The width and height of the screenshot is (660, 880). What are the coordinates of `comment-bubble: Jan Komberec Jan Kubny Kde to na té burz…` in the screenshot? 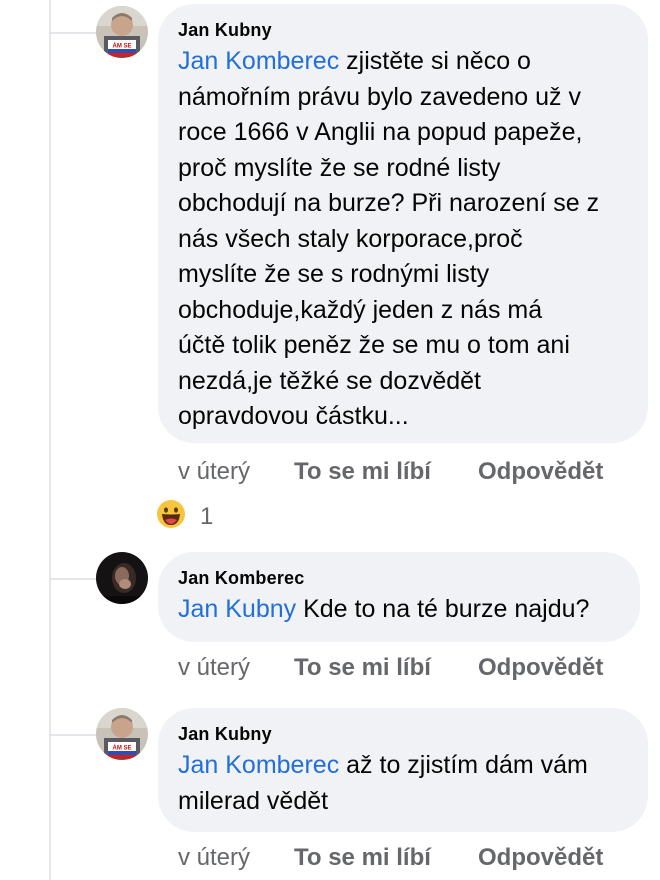 It's located at (399, 597).